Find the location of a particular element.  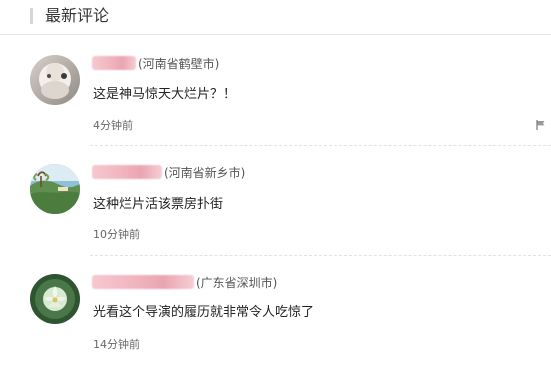

comment-meta: (河南省新乡市) is located at coordinates (168, 172).